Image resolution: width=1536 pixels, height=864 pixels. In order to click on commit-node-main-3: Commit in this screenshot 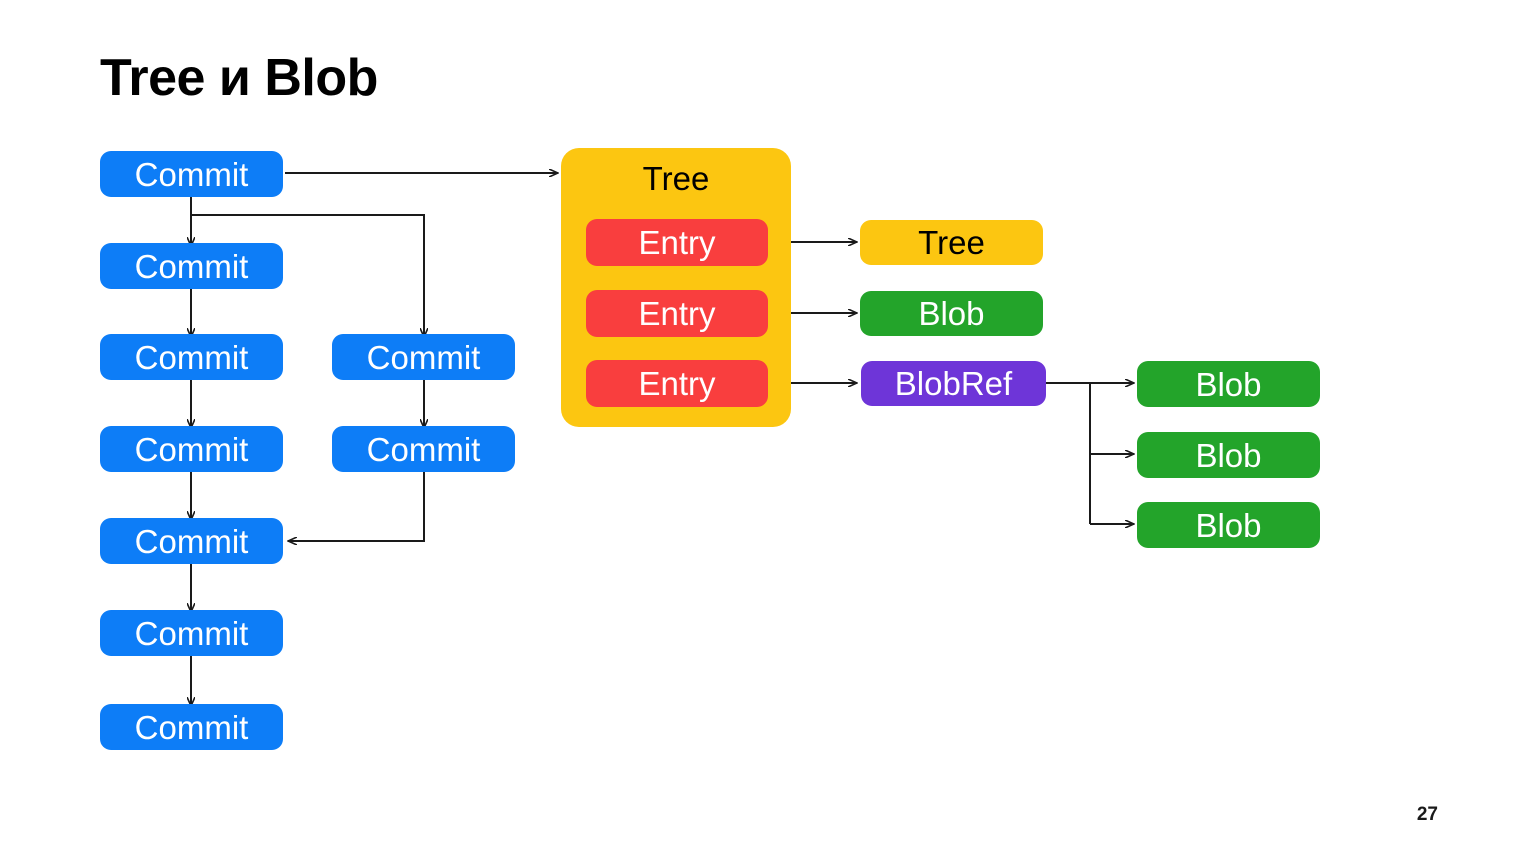, I will do `click(191, 357)`.